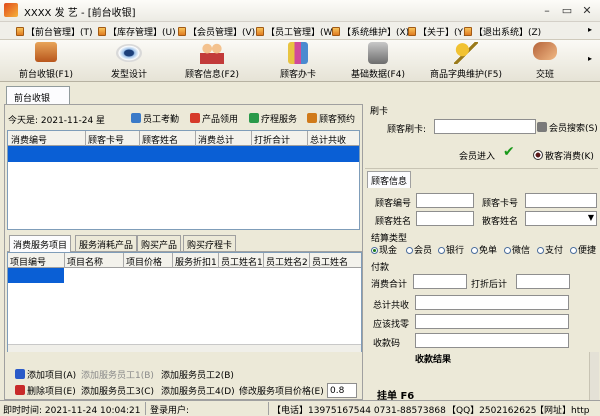  Describe the element at coordinates (445, 218) in the screenshot. I see `cust-name-field` at that location.